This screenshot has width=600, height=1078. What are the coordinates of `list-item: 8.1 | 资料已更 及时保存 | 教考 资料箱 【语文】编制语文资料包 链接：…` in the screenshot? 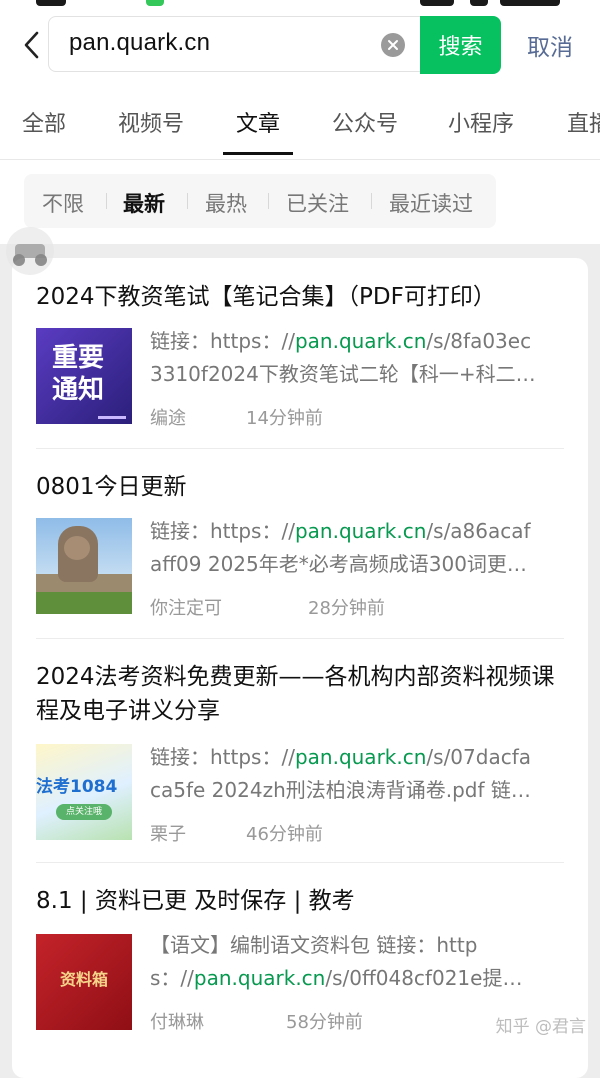 It's located at (300, 969).